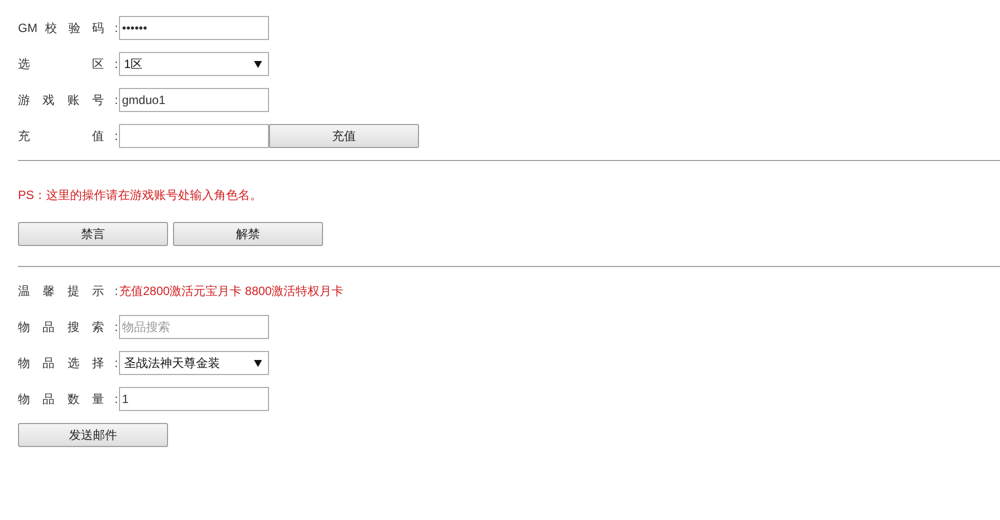  Describe the element at coordinates (194, 399) in the screenshot. I see `input-field: 1` at that location.